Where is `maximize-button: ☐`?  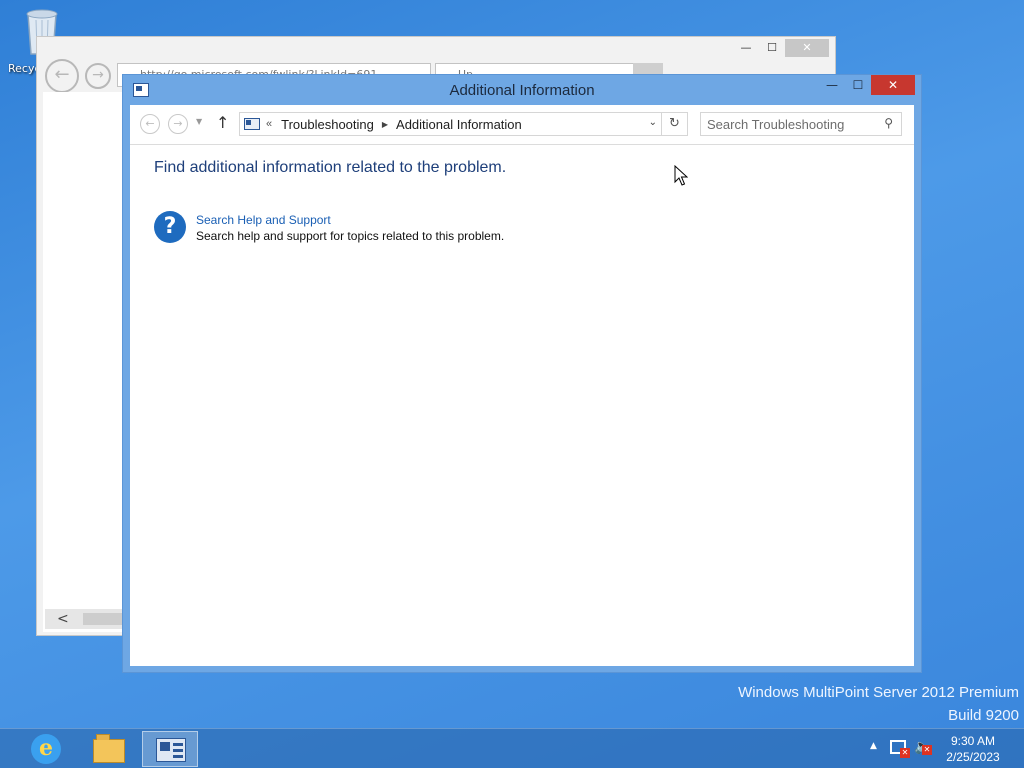 maximize-button: ☐ is located at coordinates (858, 85).